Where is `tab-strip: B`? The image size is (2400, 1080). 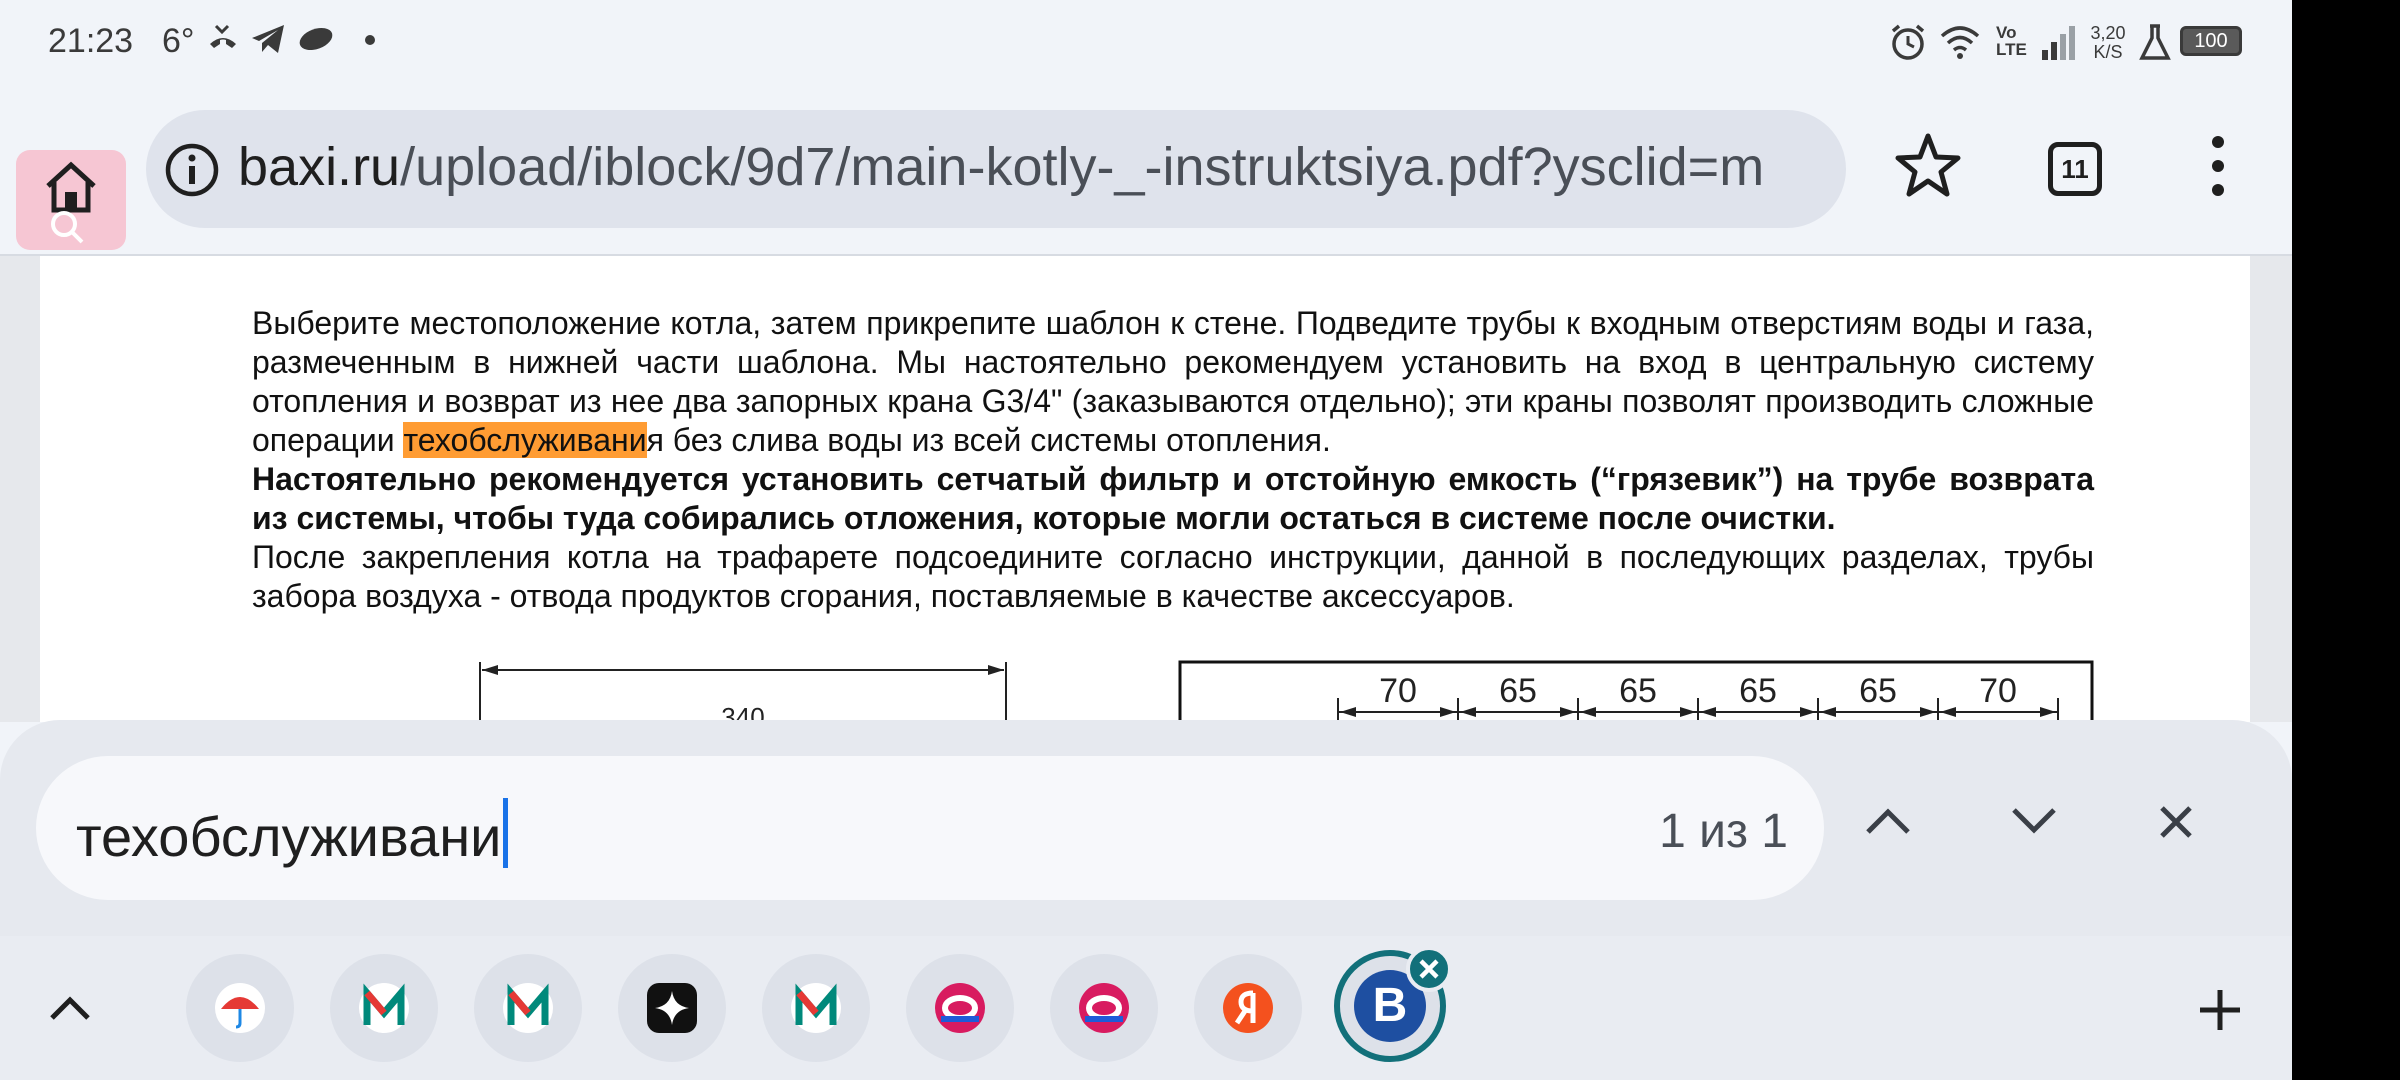
tab-strip: B is located at coordinates (1146, 1008).